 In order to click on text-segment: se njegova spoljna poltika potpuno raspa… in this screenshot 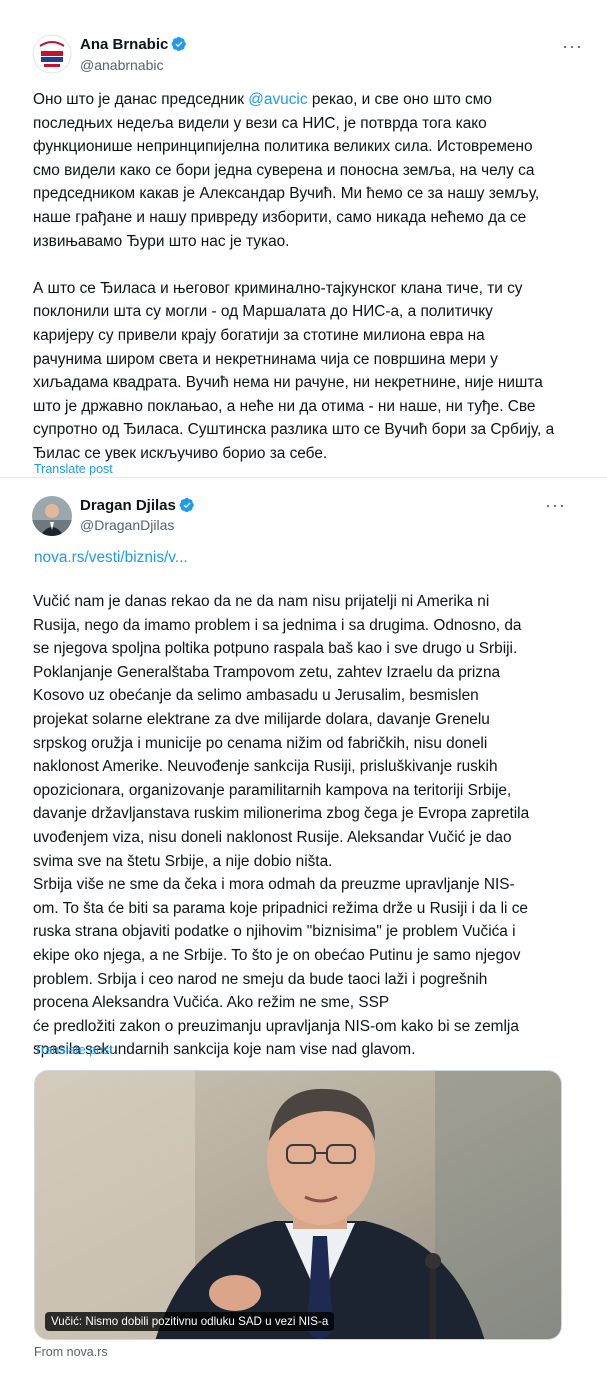, I will do `click(275, 649)`.